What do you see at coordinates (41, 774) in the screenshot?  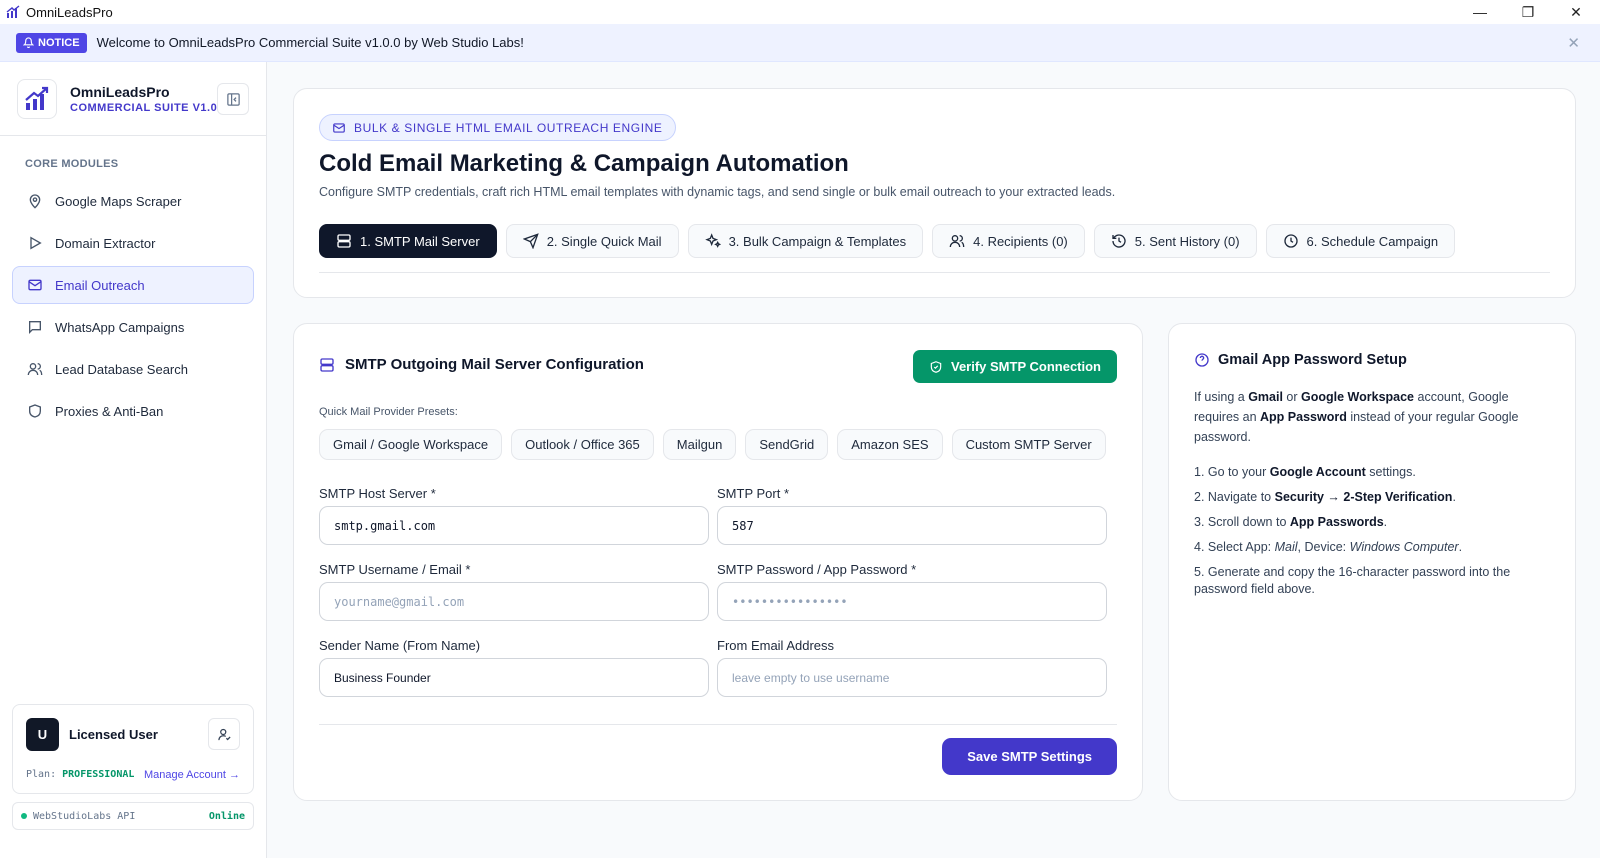 I see `plan-label: Plan:` at bounding box center [41, 774].